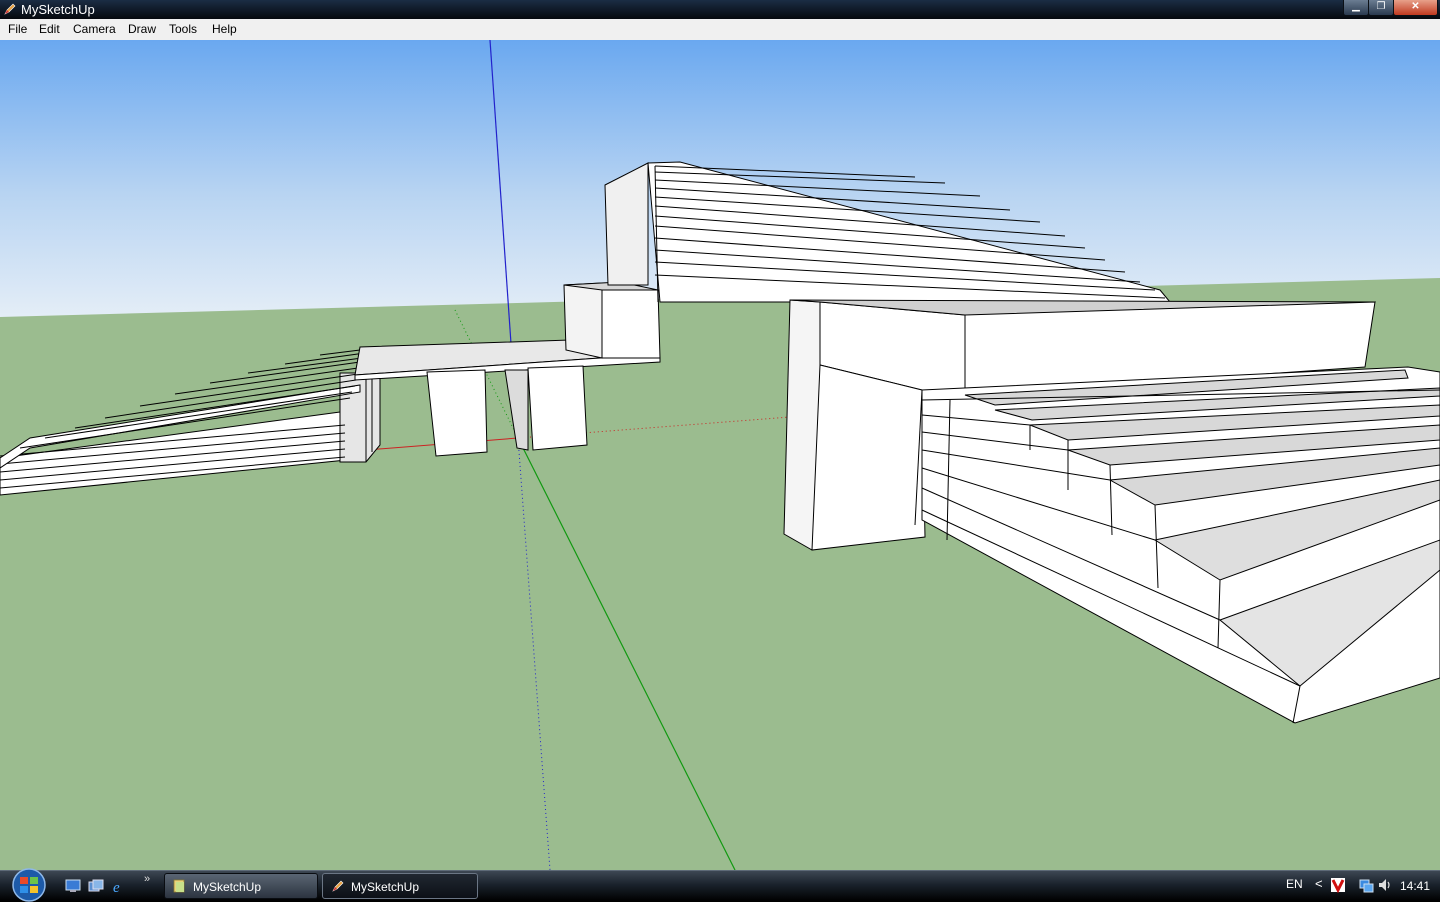  I want to click on menu-draw: Draw, so click(142, 29).